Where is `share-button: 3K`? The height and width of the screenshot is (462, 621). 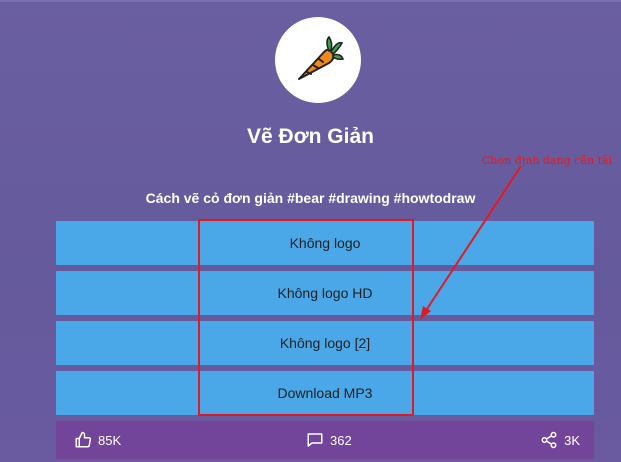
share-button: 3K is located at coordinates (560, 440).